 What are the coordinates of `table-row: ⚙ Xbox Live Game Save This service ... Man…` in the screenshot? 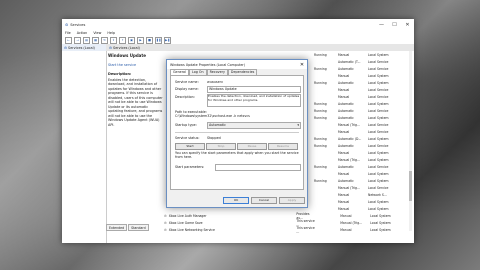 It's located at (289, 223).